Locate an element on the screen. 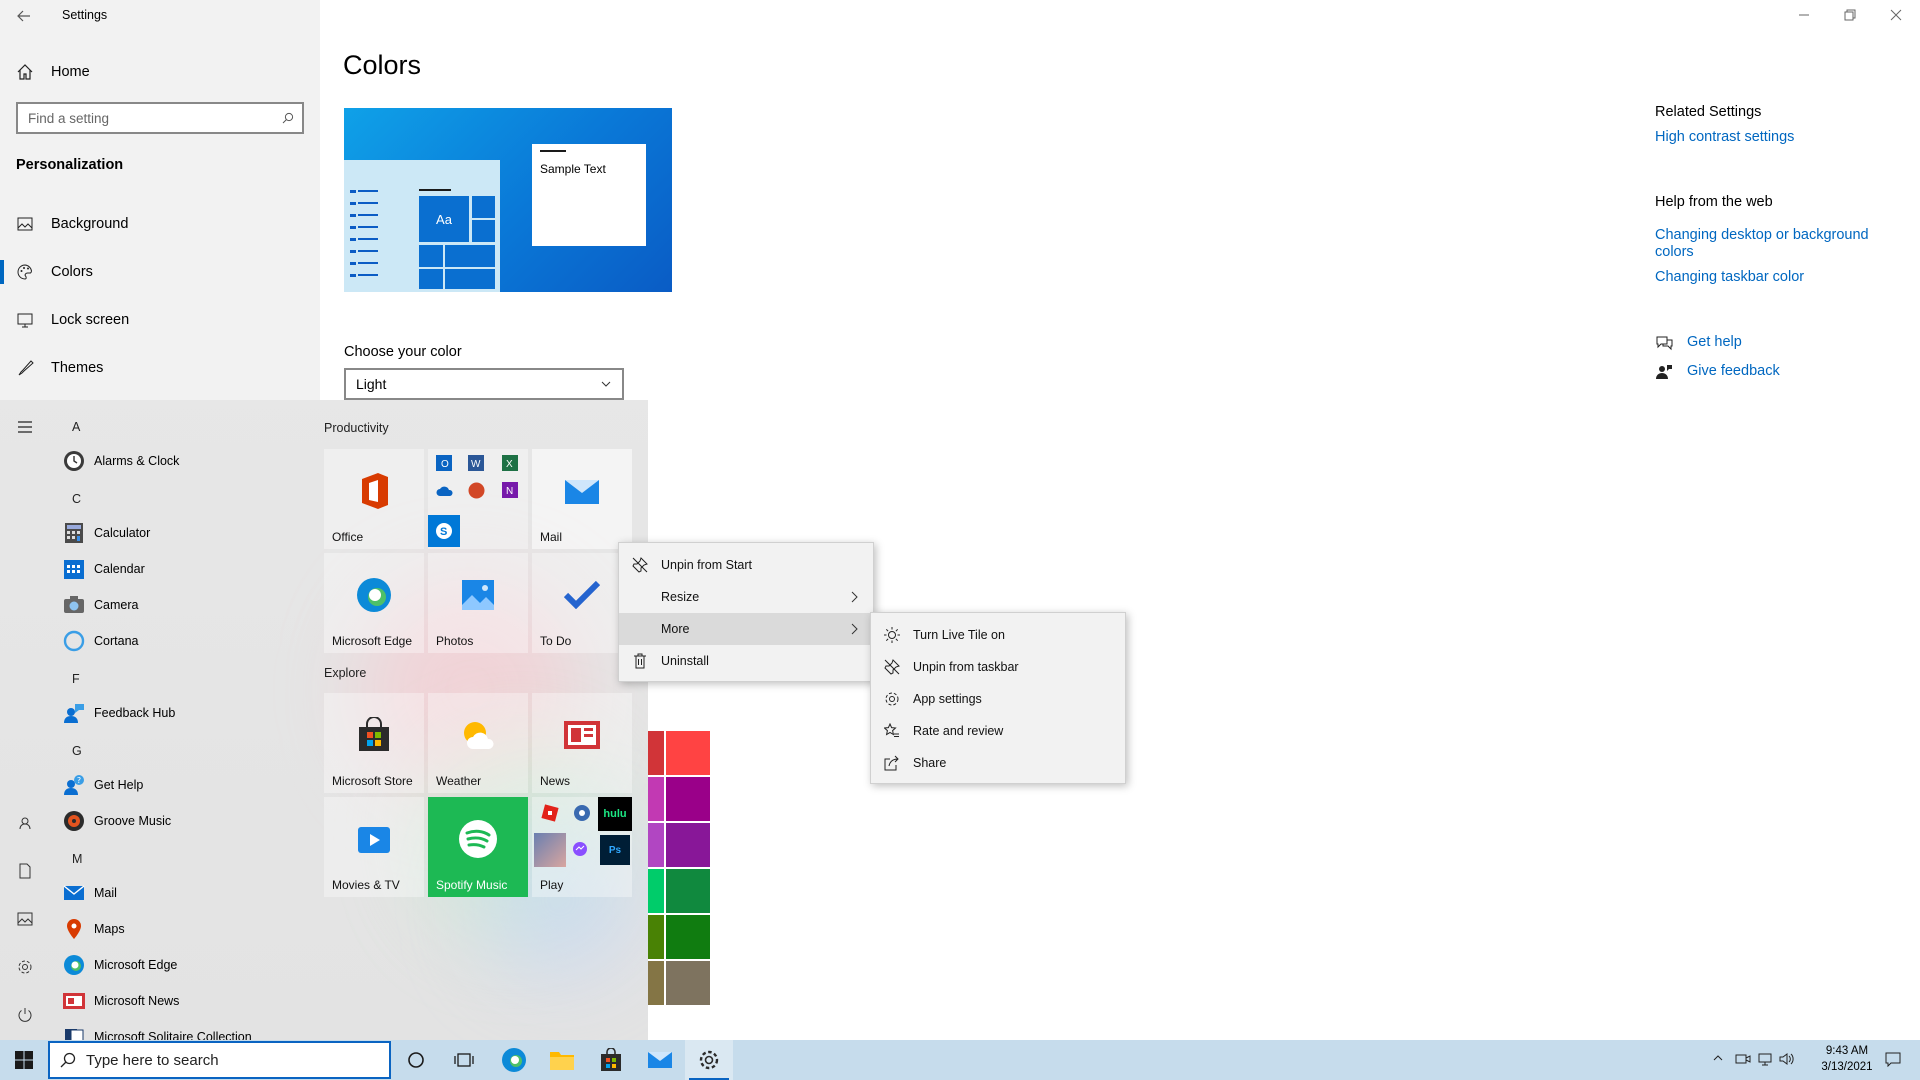  app-microsoft-news: Microsoft News is located at coordinates (120, 1001).